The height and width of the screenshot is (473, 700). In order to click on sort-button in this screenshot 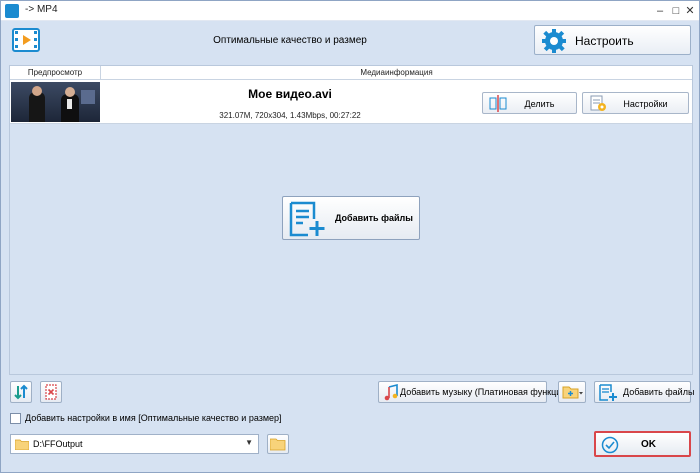, I will do `click(21, 392)`.